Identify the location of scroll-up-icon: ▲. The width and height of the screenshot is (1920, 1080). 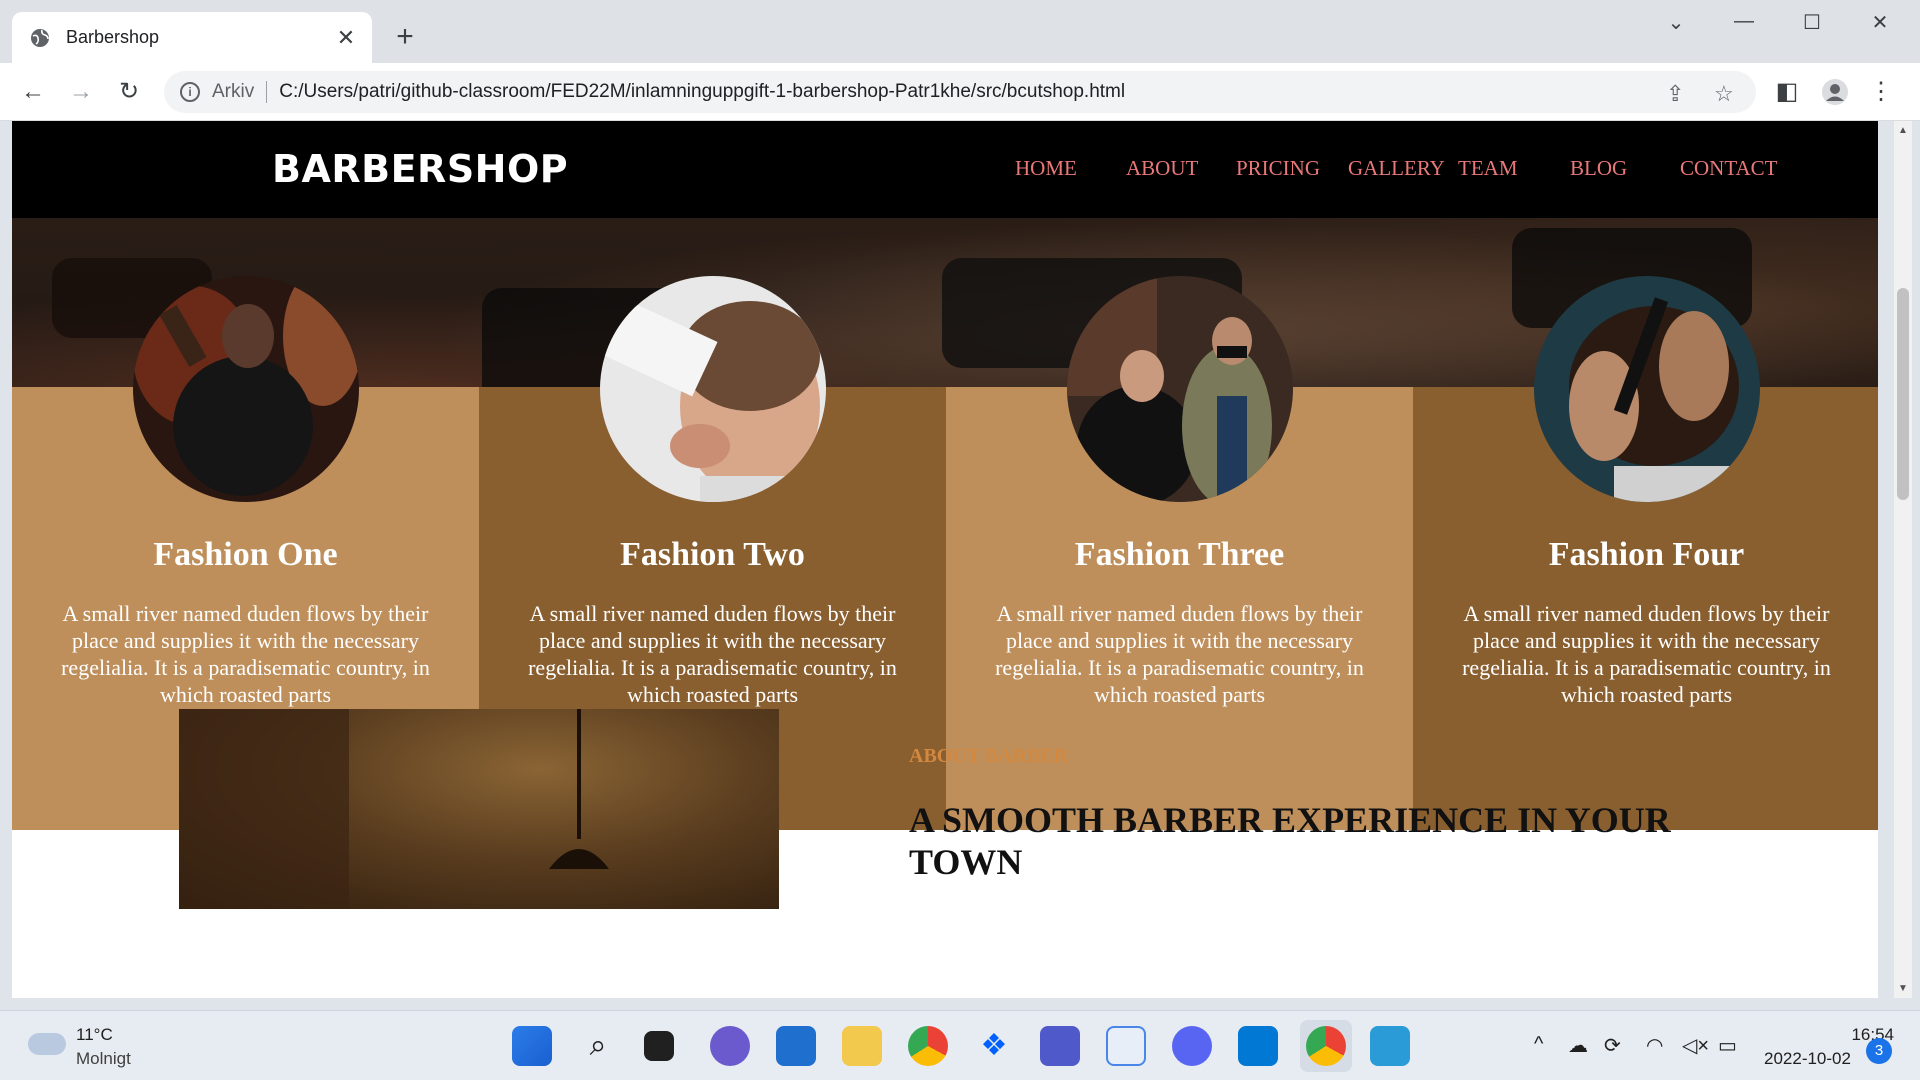
(1903, 130).